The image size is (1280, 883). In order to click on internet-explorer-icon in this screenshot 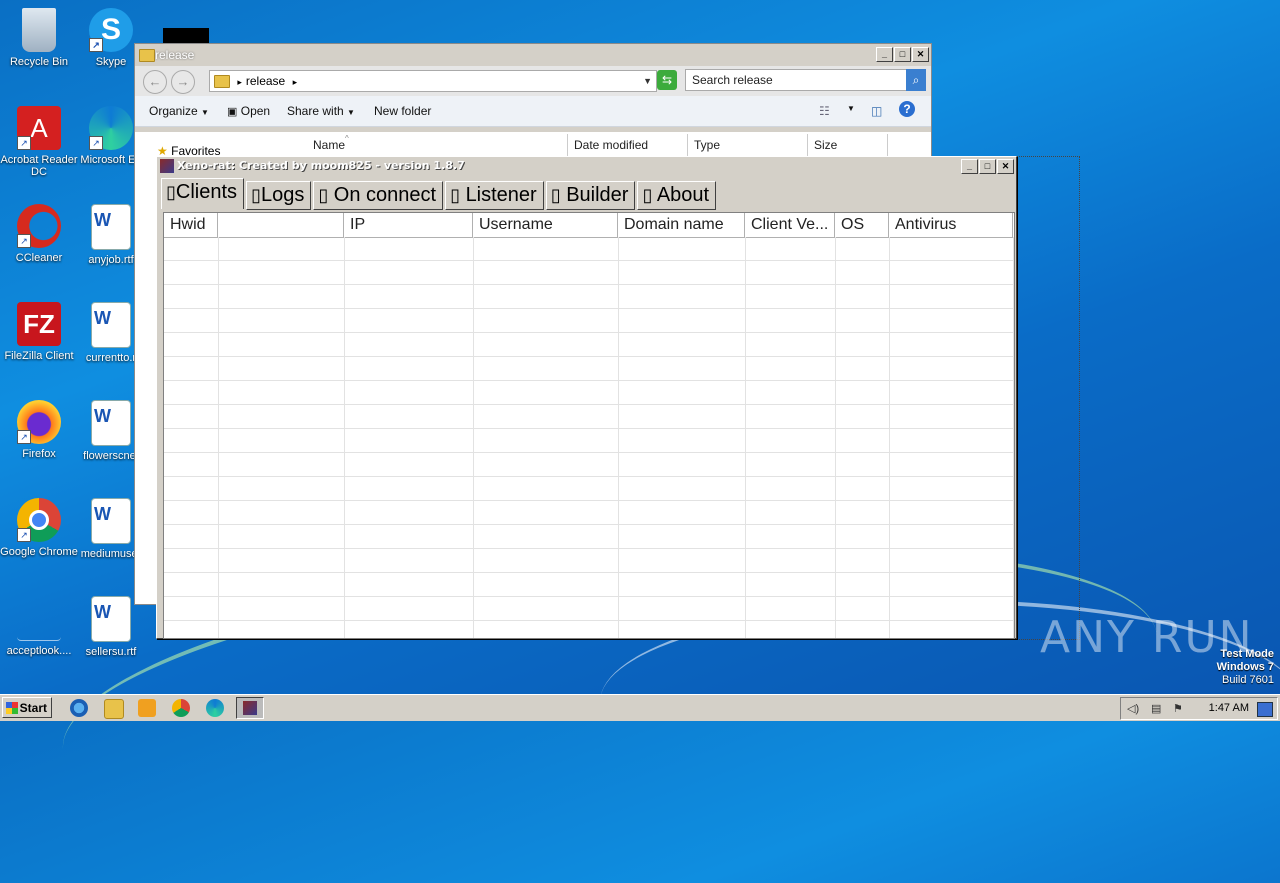, I will do `click(79, 708)`.